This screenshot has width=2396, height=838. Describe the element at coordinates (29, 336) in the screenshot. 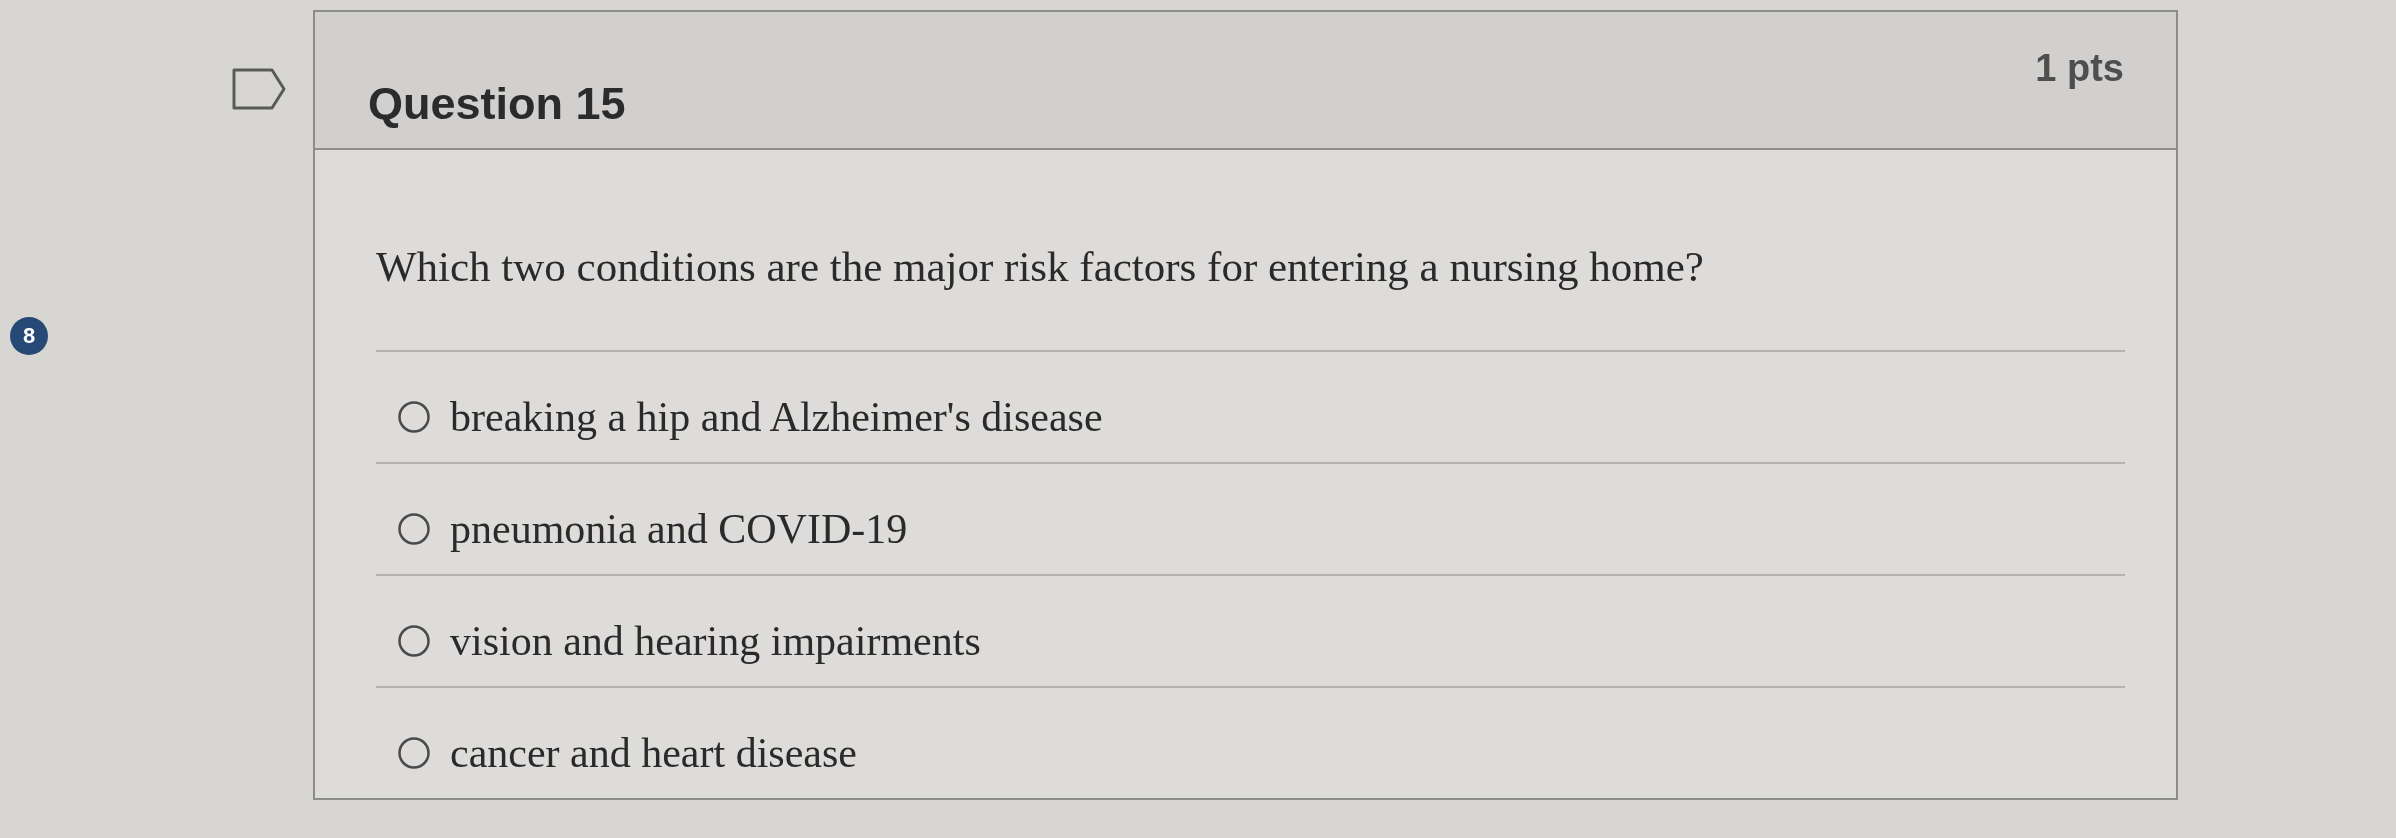

I see `number-badge: 8` at that location.